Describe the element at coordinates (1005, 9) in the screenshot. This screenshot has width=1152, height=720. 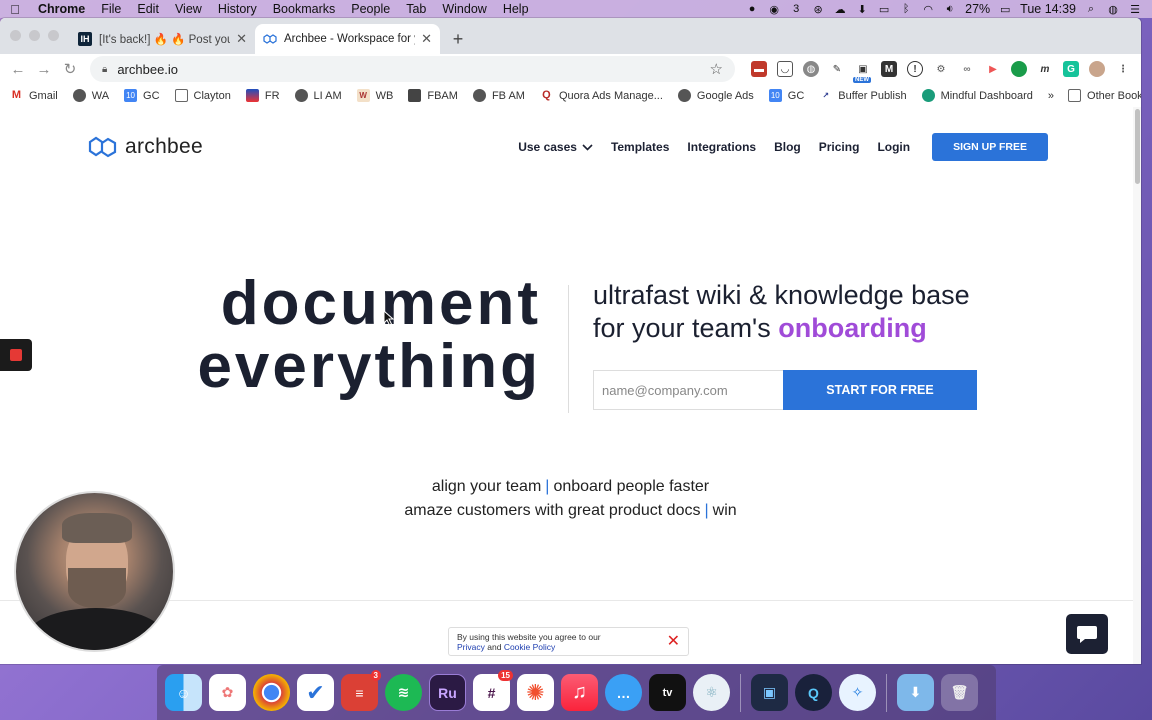
I see `battery-icon: ▭` at that location.